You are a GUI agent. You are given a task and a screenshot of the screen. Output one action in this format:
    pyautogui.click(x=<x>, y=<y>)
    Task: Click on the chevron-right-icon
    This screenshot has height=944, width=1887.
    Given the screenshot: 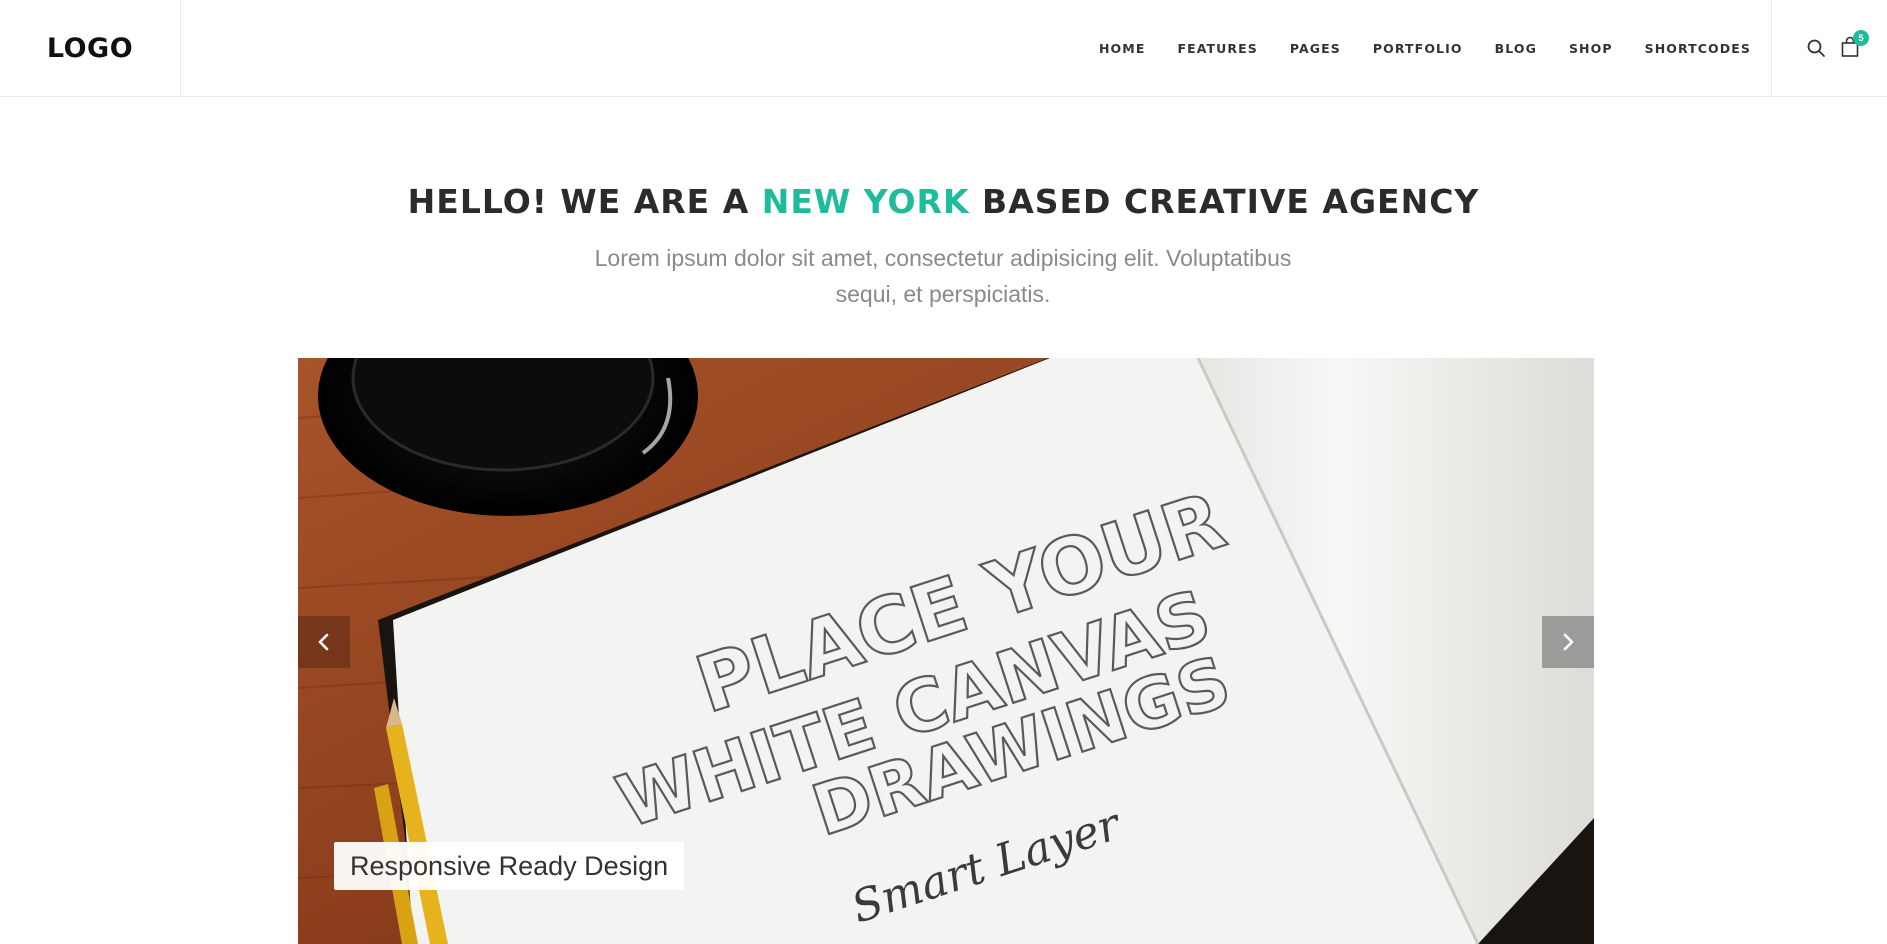 What is the action you would take?
    pyautogui.click(x=1568, y=642)
    